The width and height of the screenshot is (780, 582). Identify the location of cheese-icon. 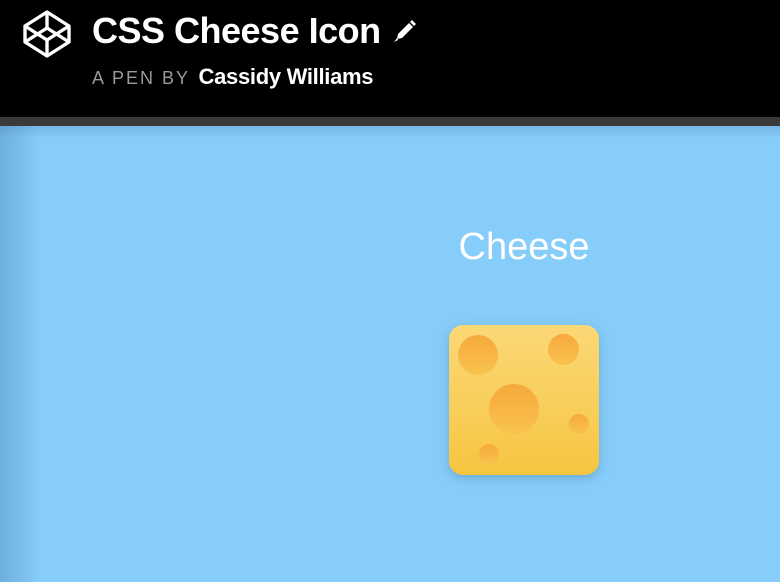
(524, 400).